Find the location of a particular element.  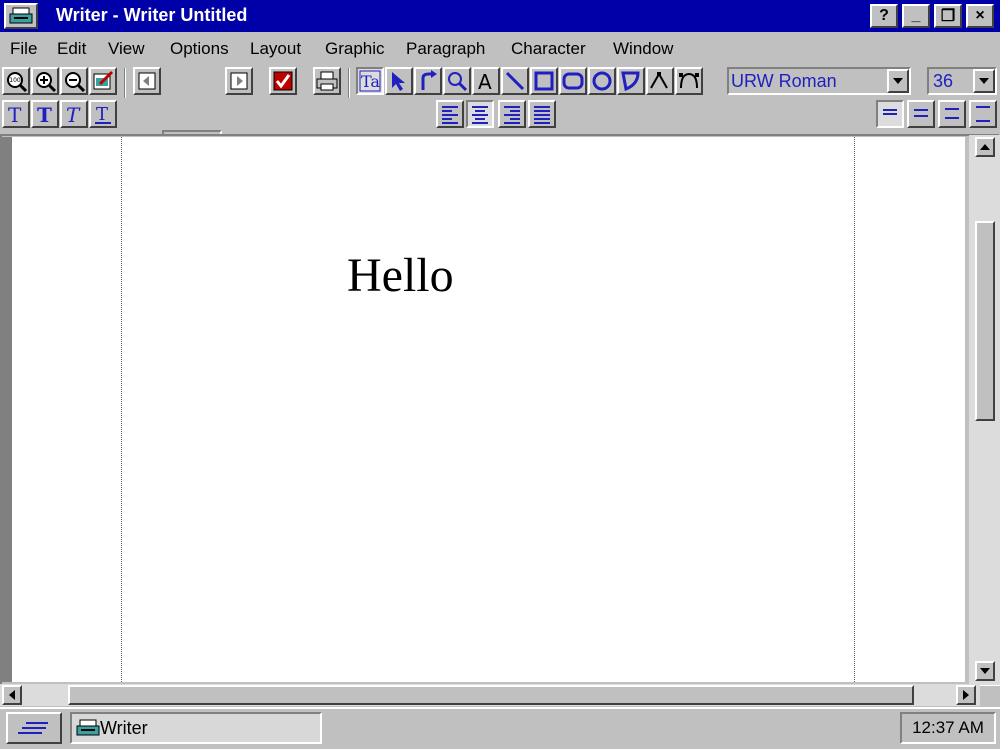

horizontal-scrollbar is located at coordinates (490, 695).